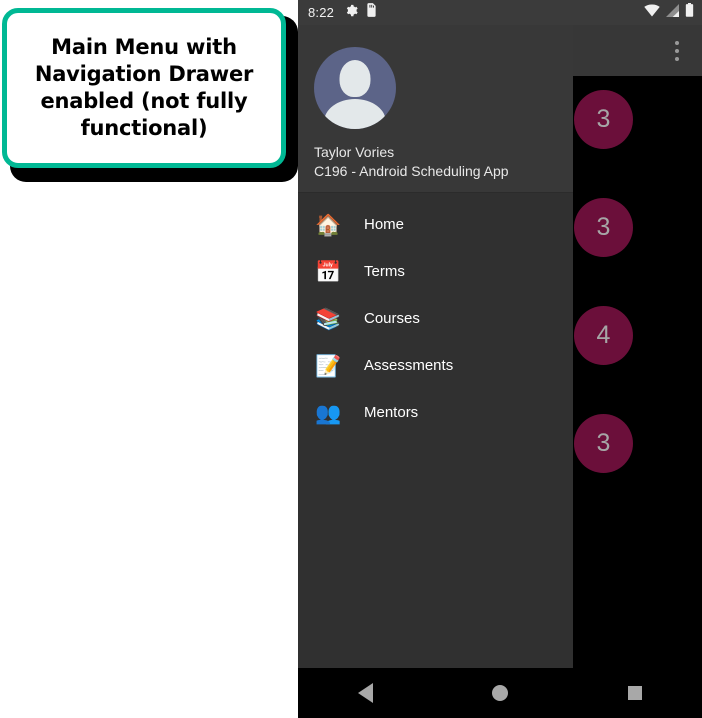 The image size is (702, 718). What do you see at coordinates (384, 271) in the screenshot?
I see `drawer-item-label: Terms` at bounding box center [384, 271].